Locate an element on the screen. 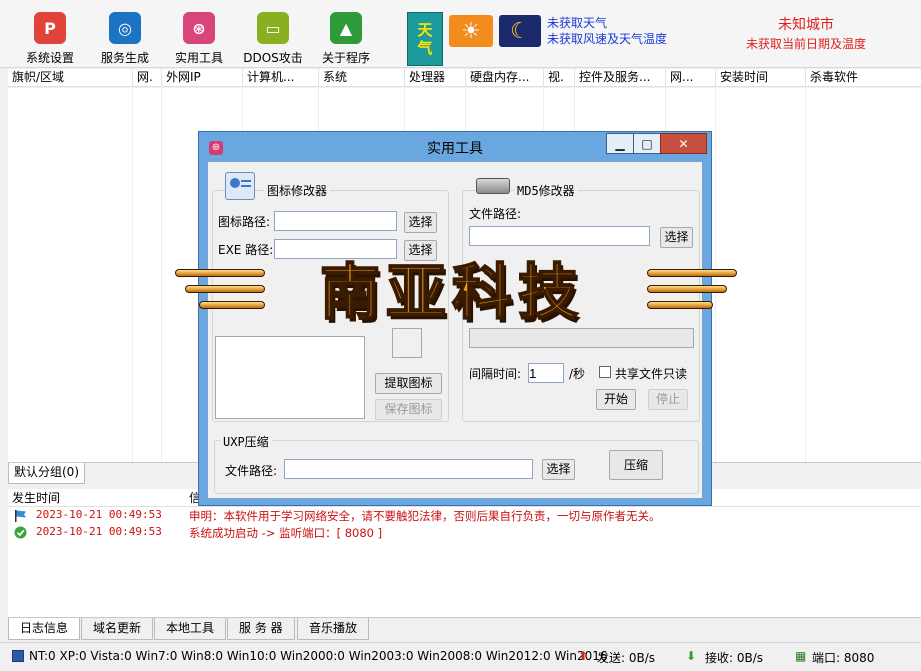  md5-file-path-label: 文件路径: is located at coordinates (495, 214).